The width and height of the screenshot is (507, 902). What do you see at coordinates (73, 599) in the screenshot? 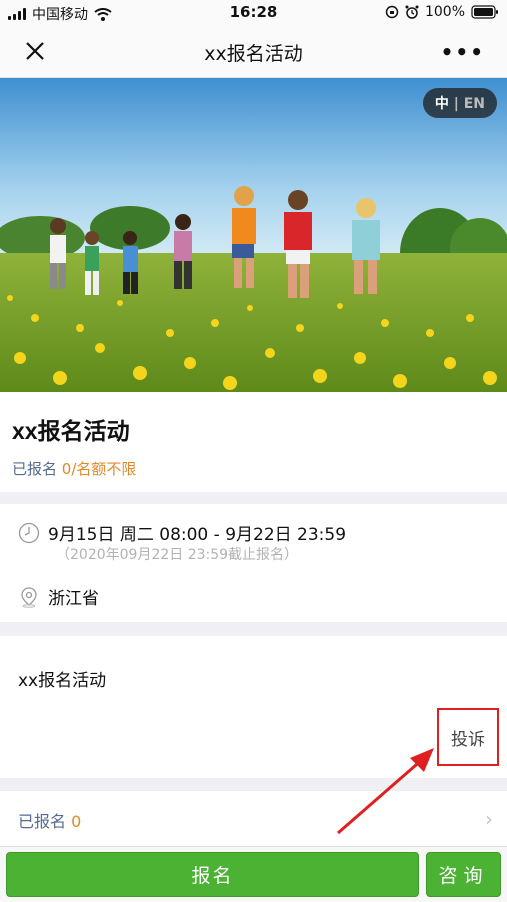
I see `location-text: 浙江省` at bounding box center [73, 599].